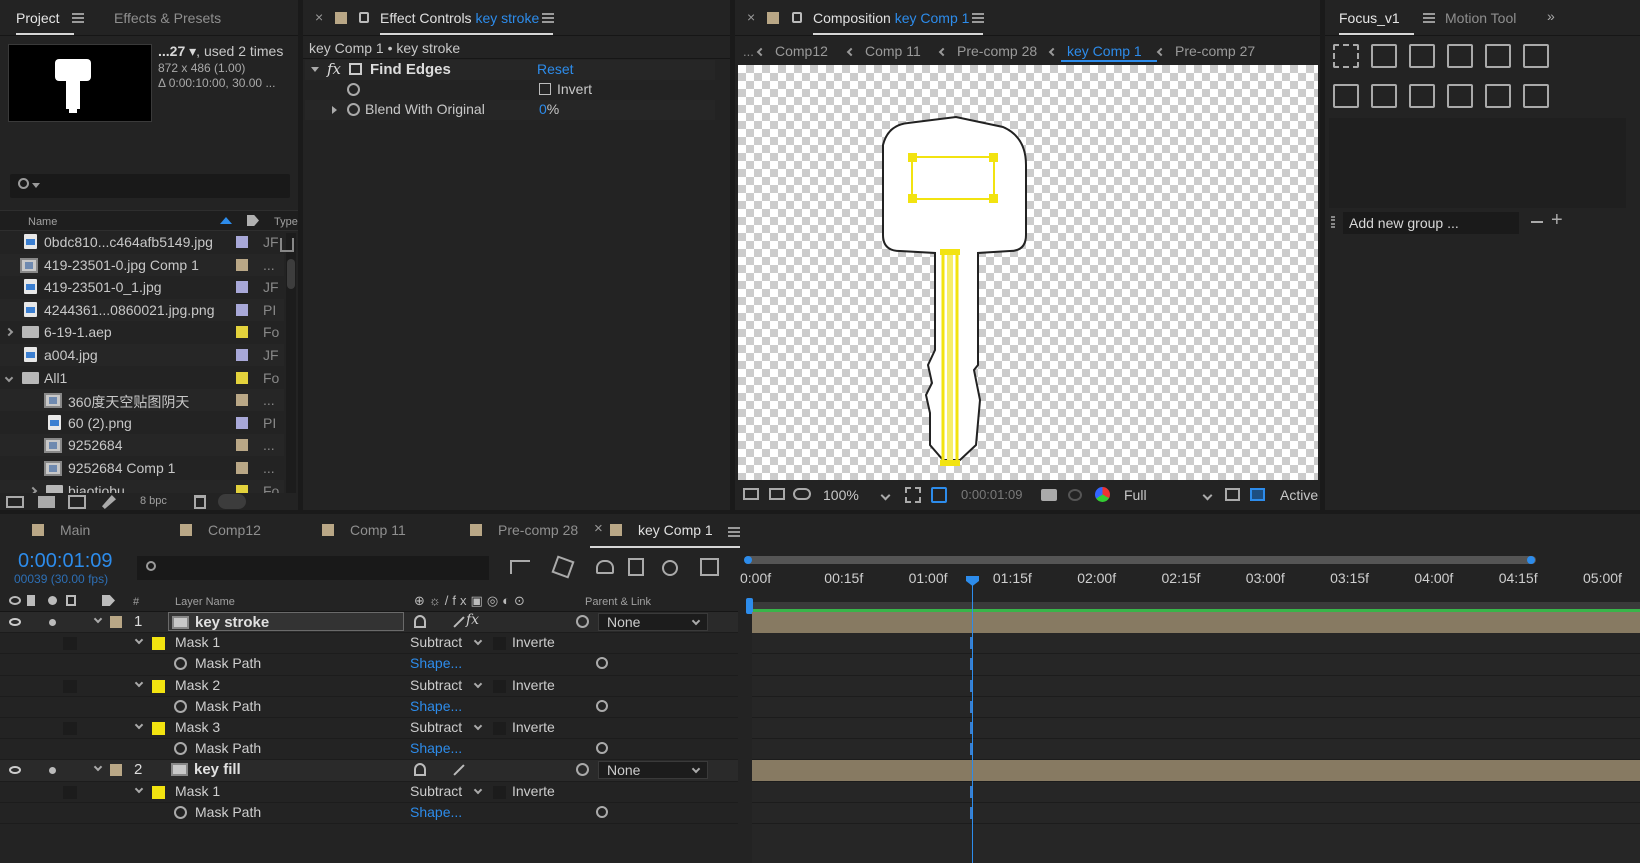 The image size is (1640, 863). Describe the element at coordinates (467, 22) in the screenshot. I see `tab-effect-controls: Effect Controls key stroke` at that location.